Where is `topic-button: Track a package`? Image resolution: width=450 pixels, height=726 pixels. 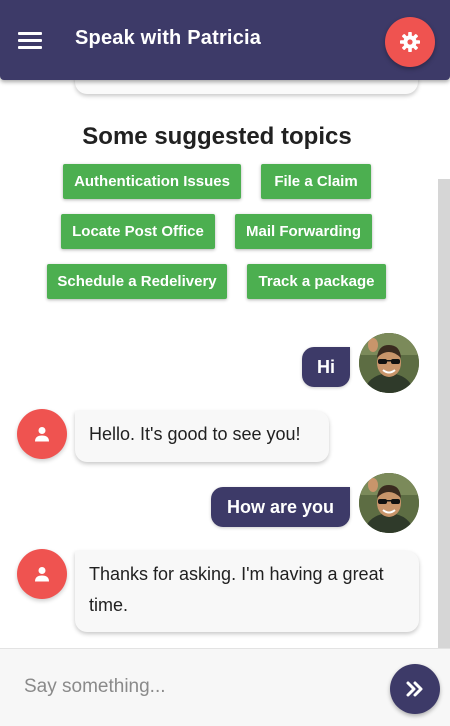
topic-button: Track a package is located at coordinates (316, 281).